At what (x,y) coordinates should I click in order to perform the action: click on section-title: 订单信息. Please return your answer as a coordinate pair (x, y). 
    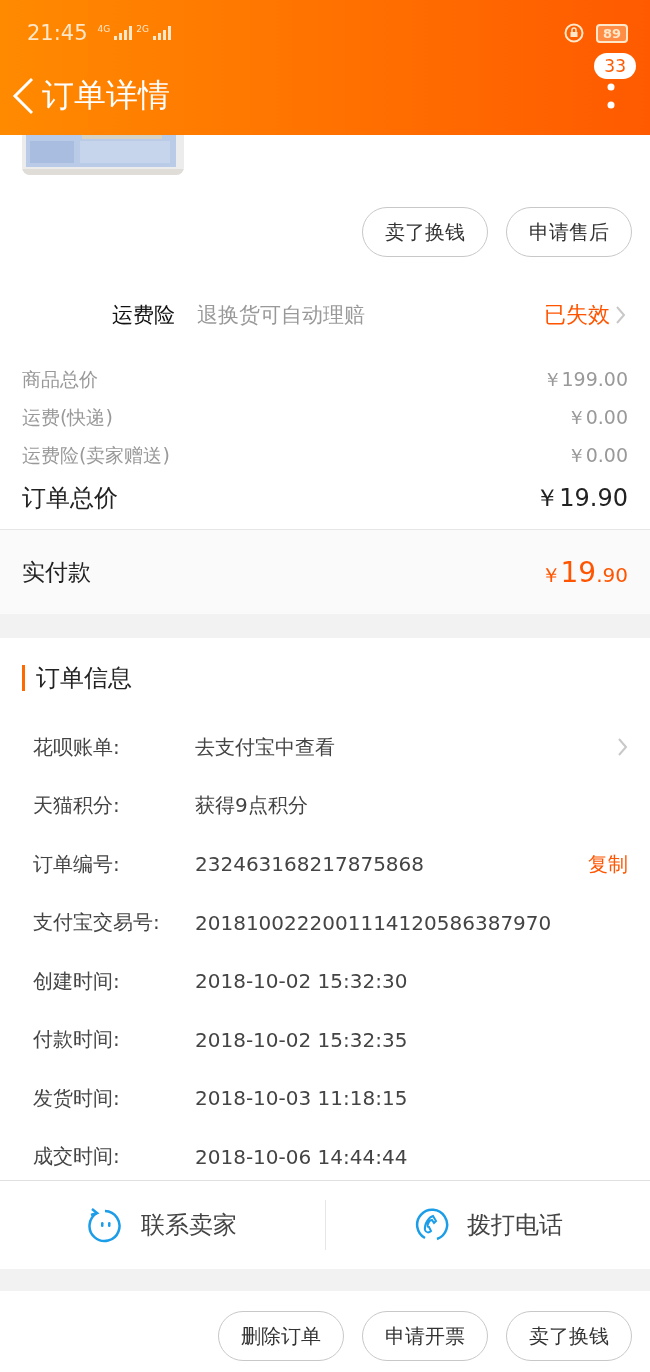
    Looking at the image, I should click on (325, 678).